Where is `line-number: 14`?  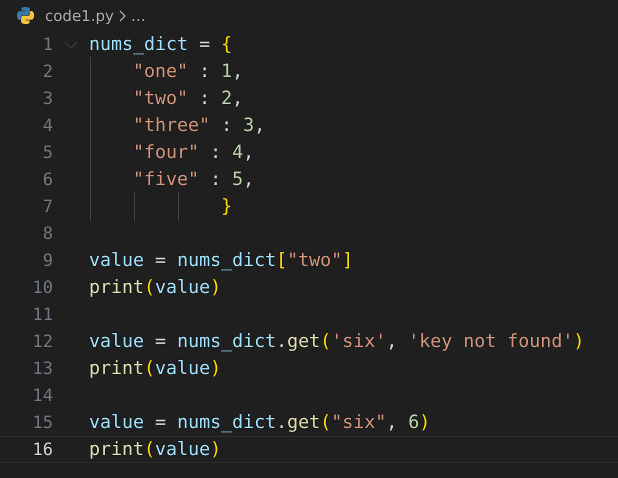
line-number: 14 is located at coordinates (42, 396).